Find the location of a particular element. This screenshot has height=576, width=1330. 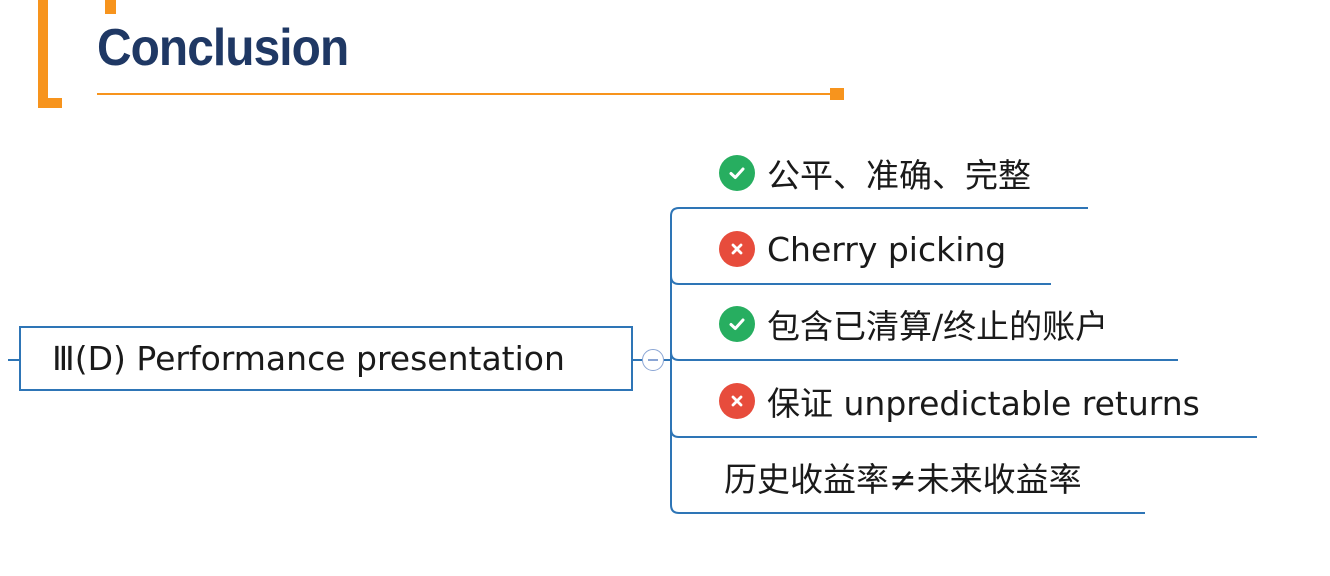

branch-label: 公平、准确、完整 is located at coordinates (899, 175).